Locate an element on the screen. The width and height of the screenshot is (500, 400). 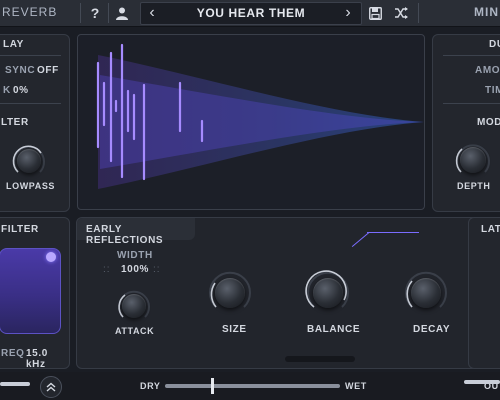
width-value: 100% is located at coordinates (135, 269).